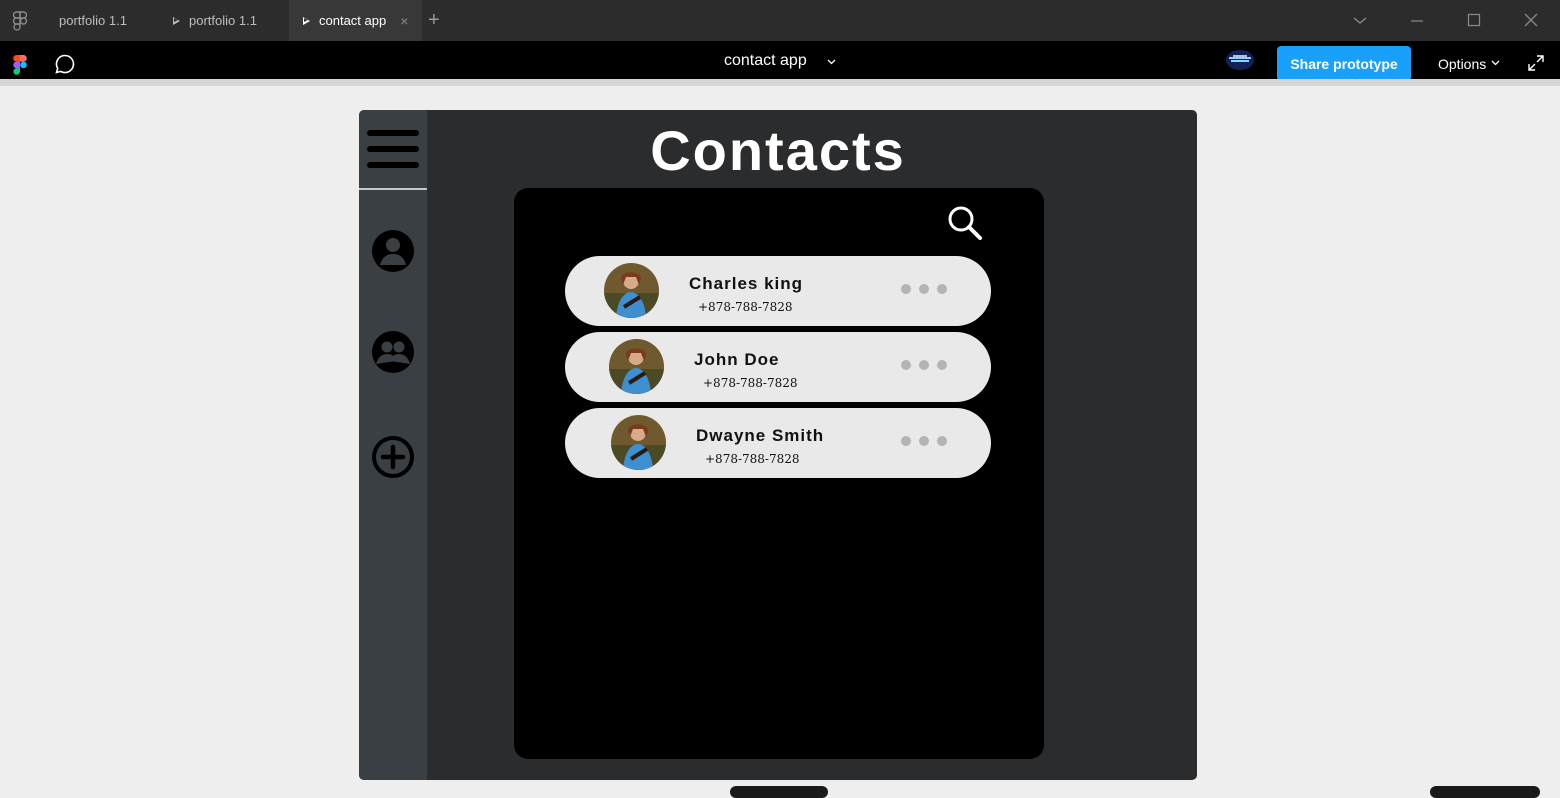 This screenshot has height=798, width=1560. What do you see at coordinates (737, 359) in the screenshot?
I see `contact-name: John Doe` at bounding box center [737, 359].